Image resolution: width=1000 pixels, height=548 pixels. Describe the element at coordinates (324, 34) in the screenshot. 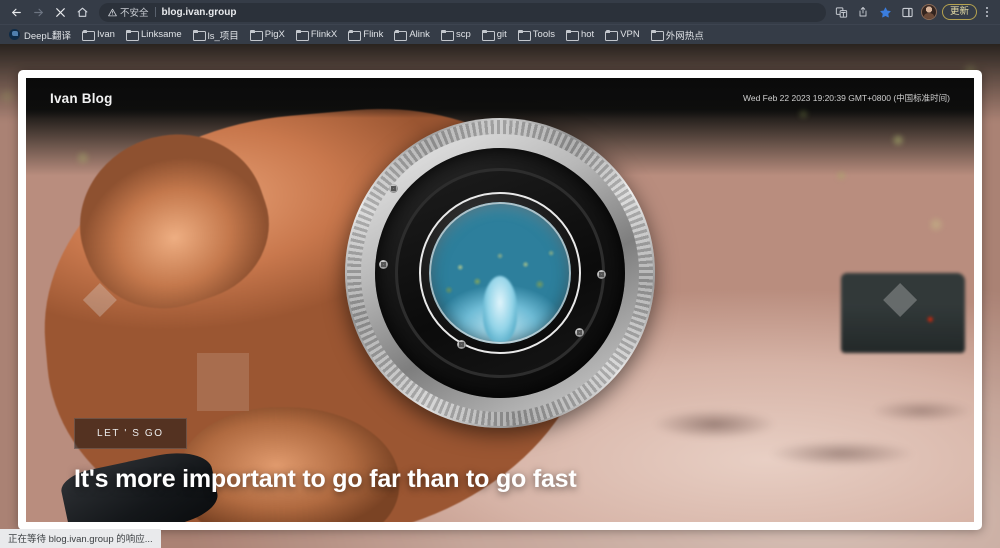

I see `bookmark-label: FlinkX` at that location.